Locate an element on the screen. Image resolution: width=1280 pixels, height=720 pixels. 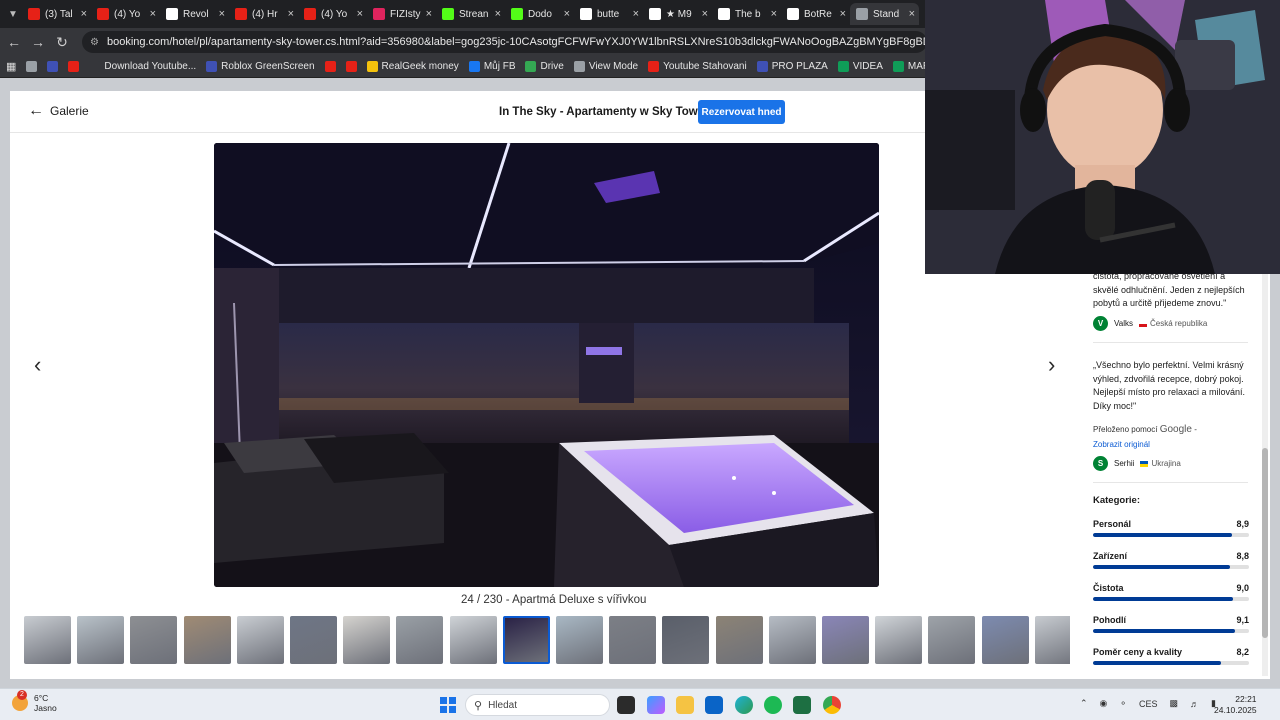
score-bar-track is located at coordinates (1171, 567).